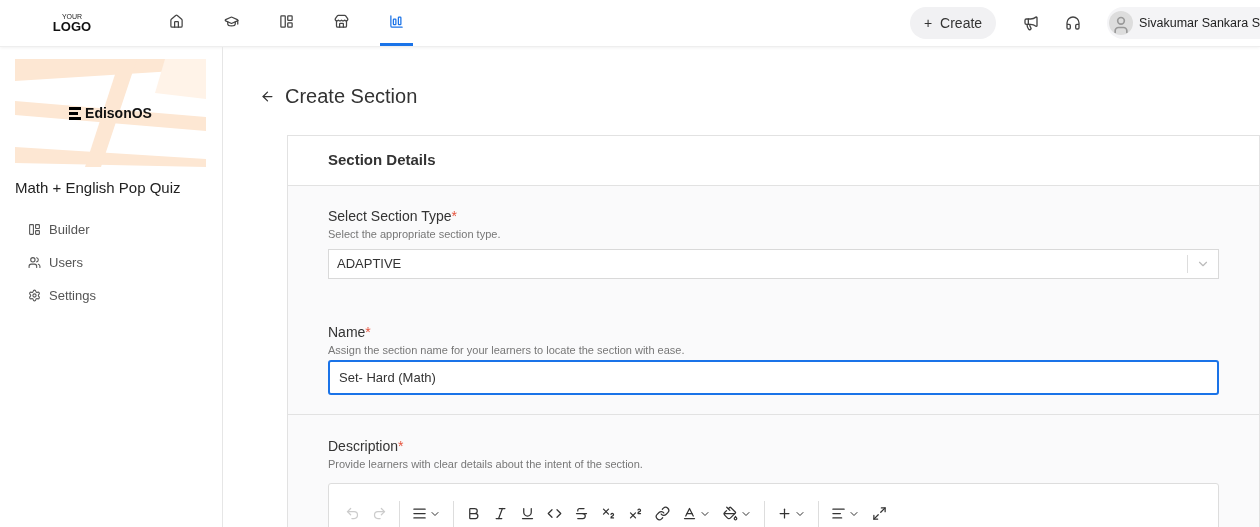 This screenshot has width=1260, height=527. What do you see at coordinates (341, 21) in the screenshot?
I see `store-icon` at bounding box center [341, 21].